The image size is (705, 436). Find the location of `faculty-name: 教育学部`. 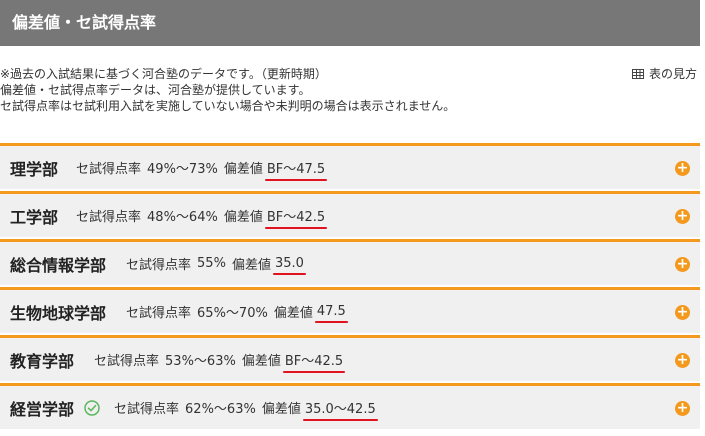

faculty-name: 教育学部 is located at coordinates (42, 361).